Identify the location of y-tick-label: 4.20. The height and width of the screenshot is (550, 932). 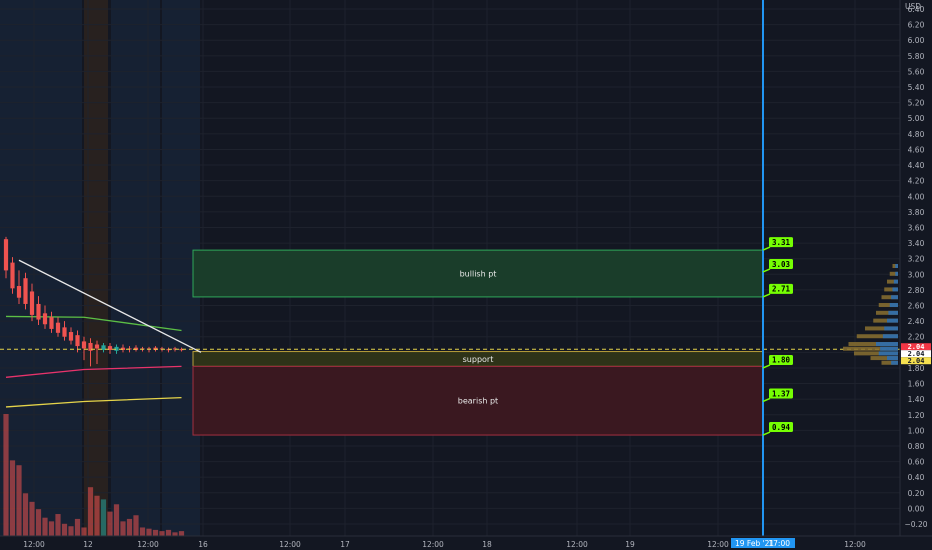
(916, 181).